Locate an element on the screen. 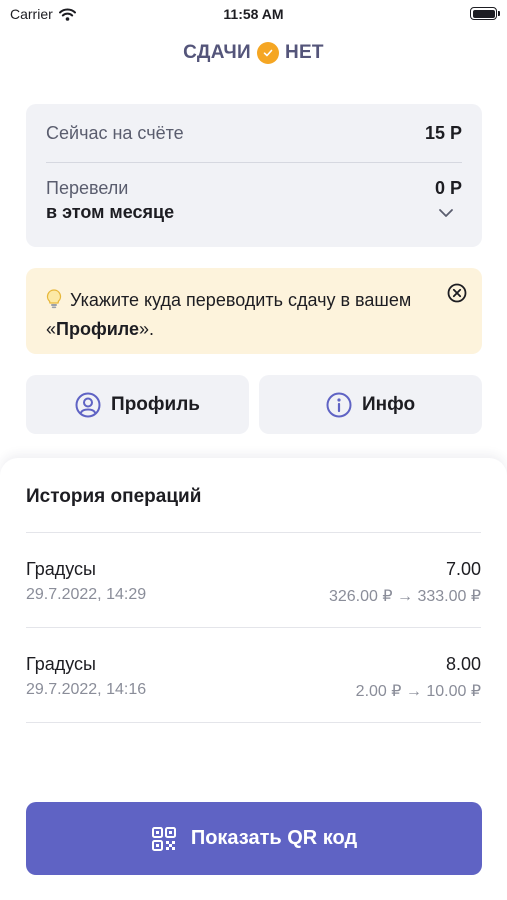  app-logo: СДАЧИ НЕТ is located at coordinates (253, 53).